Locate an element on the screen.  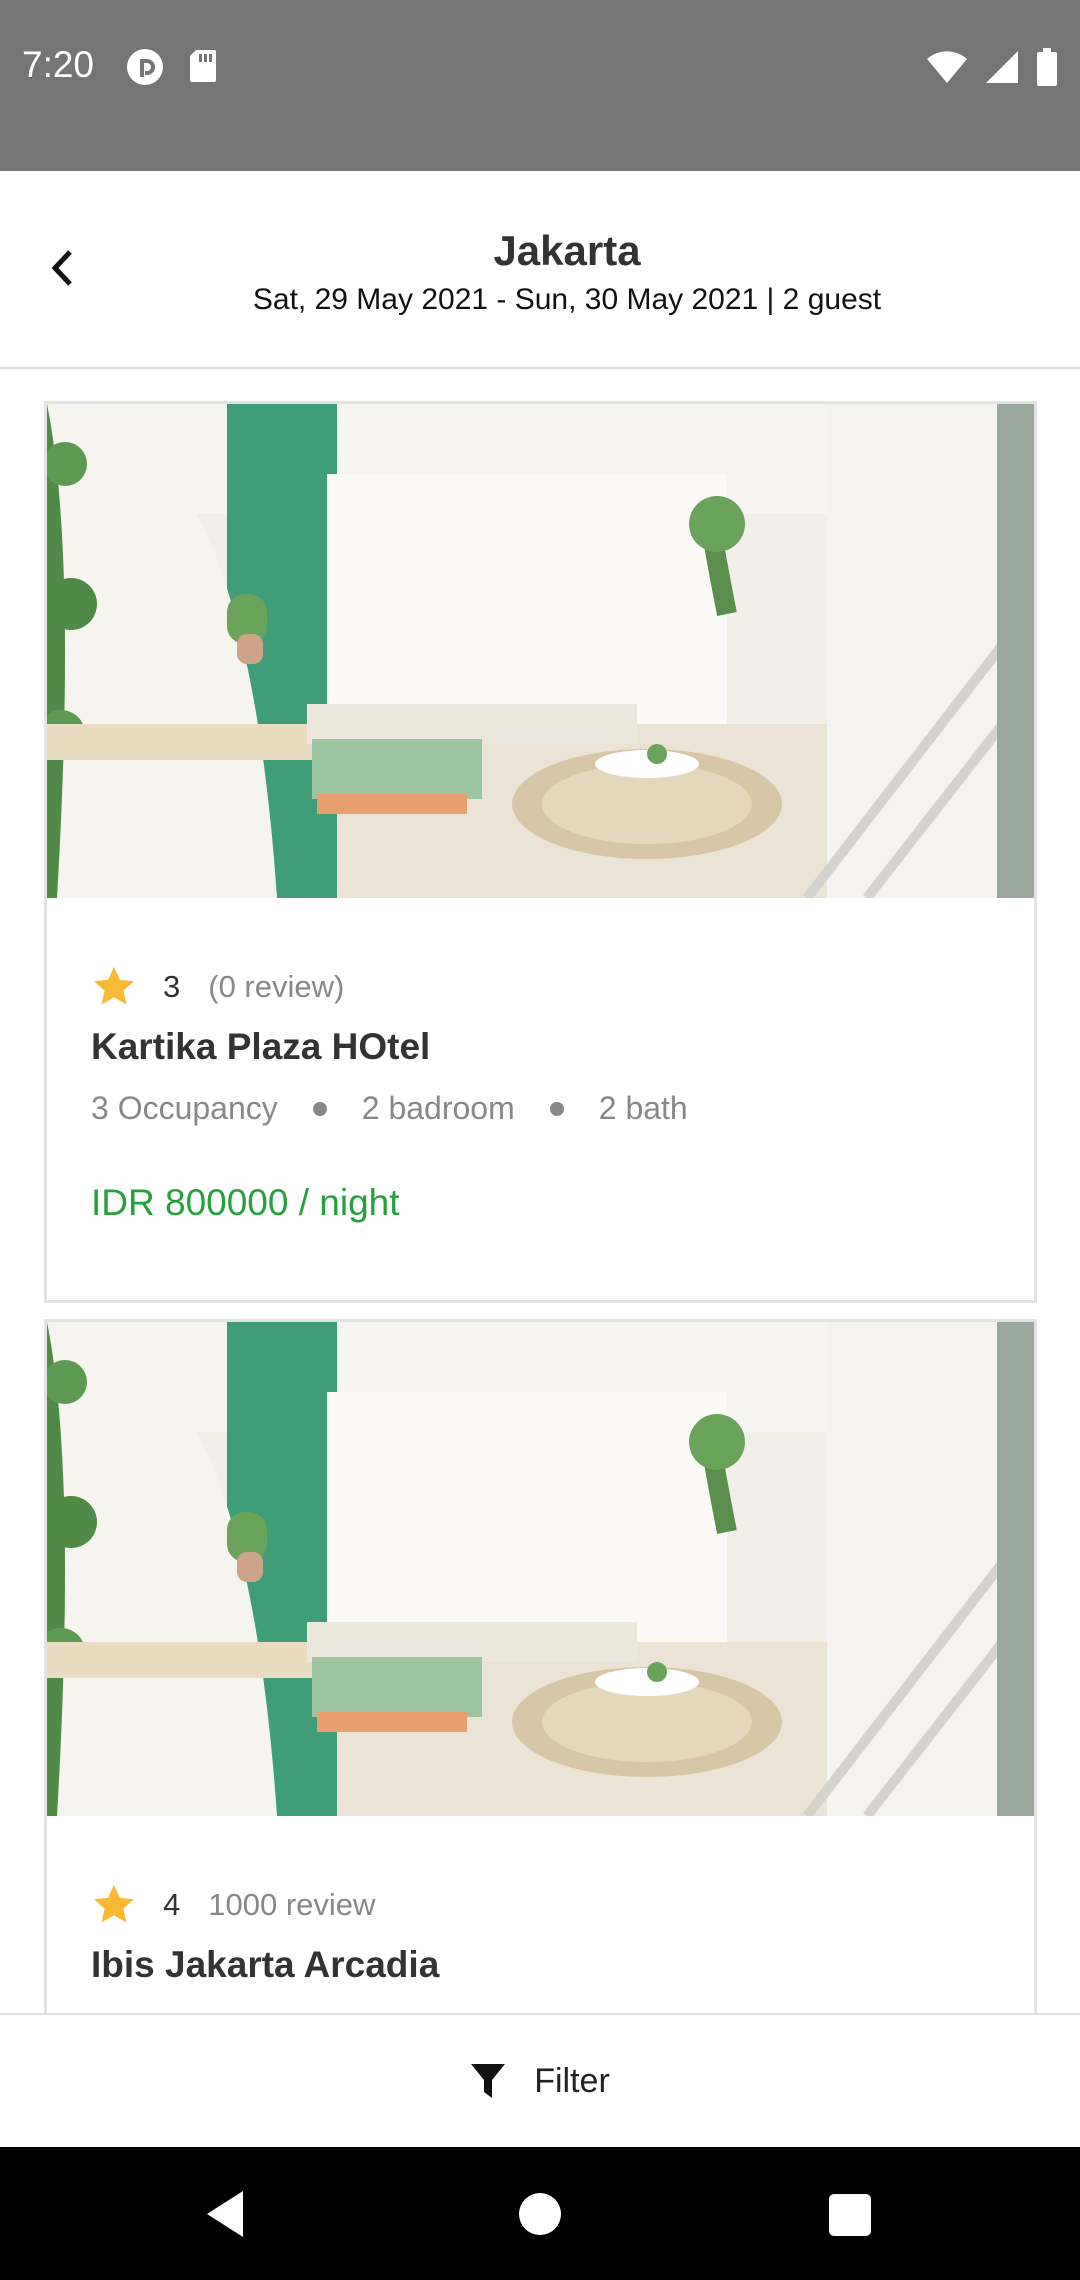
amenities-row: 3 Occupancy 2 badroom 2 bath is located at coordinates (389, 1108).